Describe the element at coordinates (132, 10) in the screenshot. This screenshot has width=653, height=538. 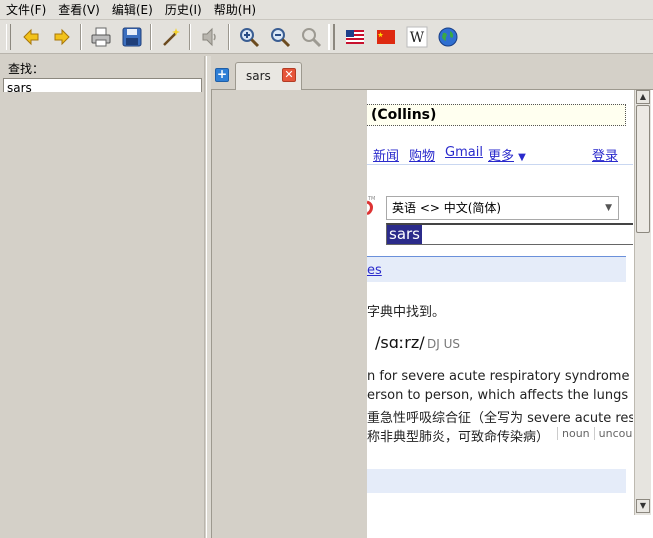
I see `menu-edit: 编辑(E)` at that location.